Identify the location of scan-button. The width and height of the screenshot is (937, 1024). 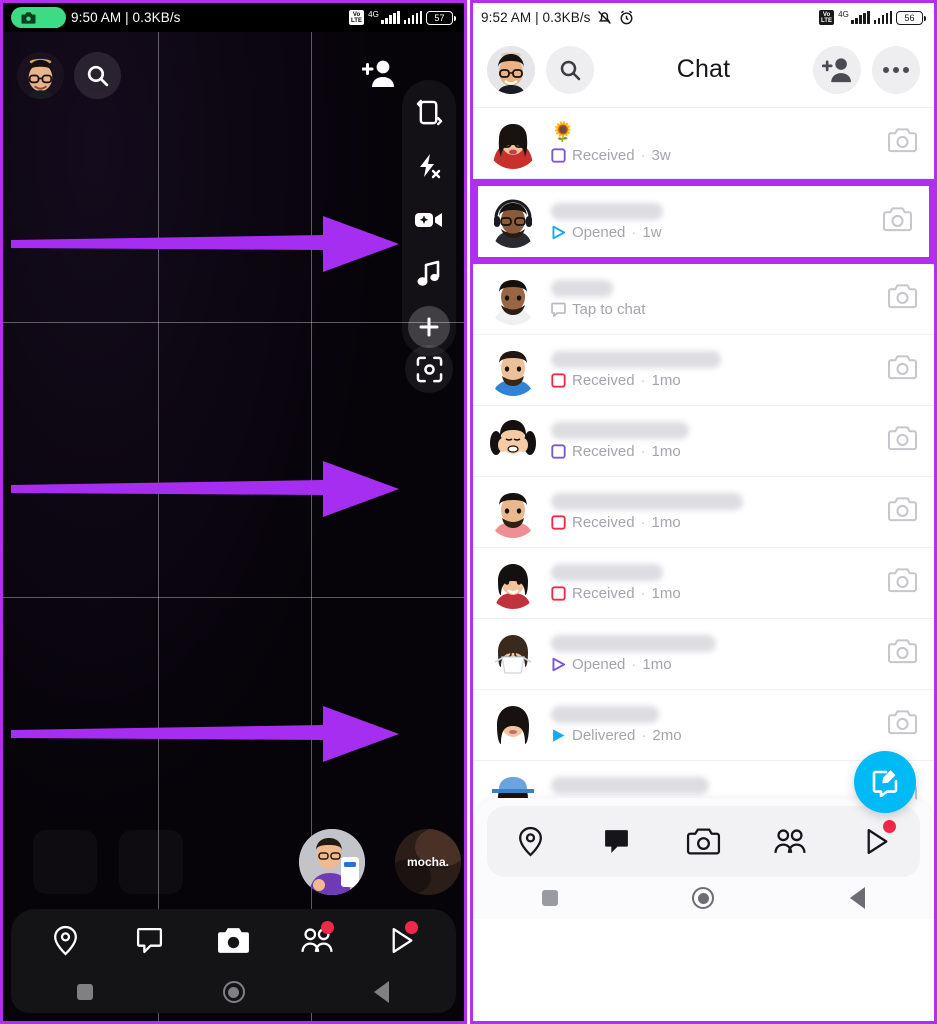
(429, 369).